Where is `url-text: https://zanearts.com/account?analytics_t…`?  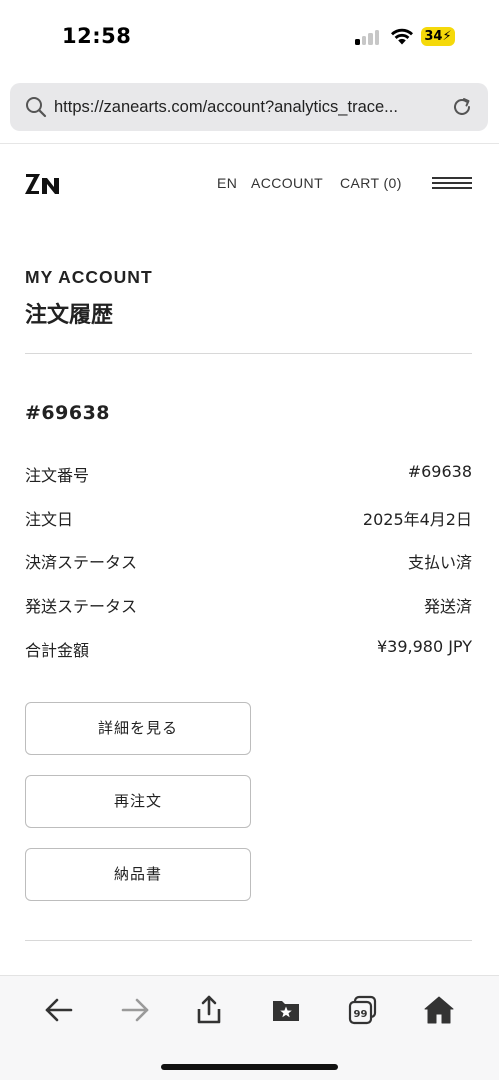
url-text: https://zanearts.com/account?analytics_t… is located at coordinates (251, 107).